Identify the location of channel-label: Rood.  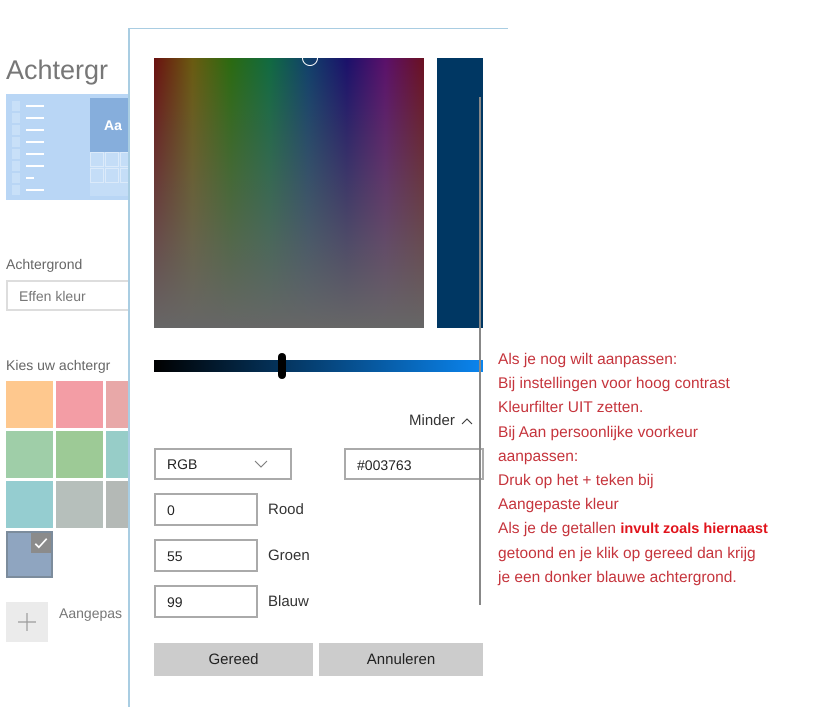
(286, 509).